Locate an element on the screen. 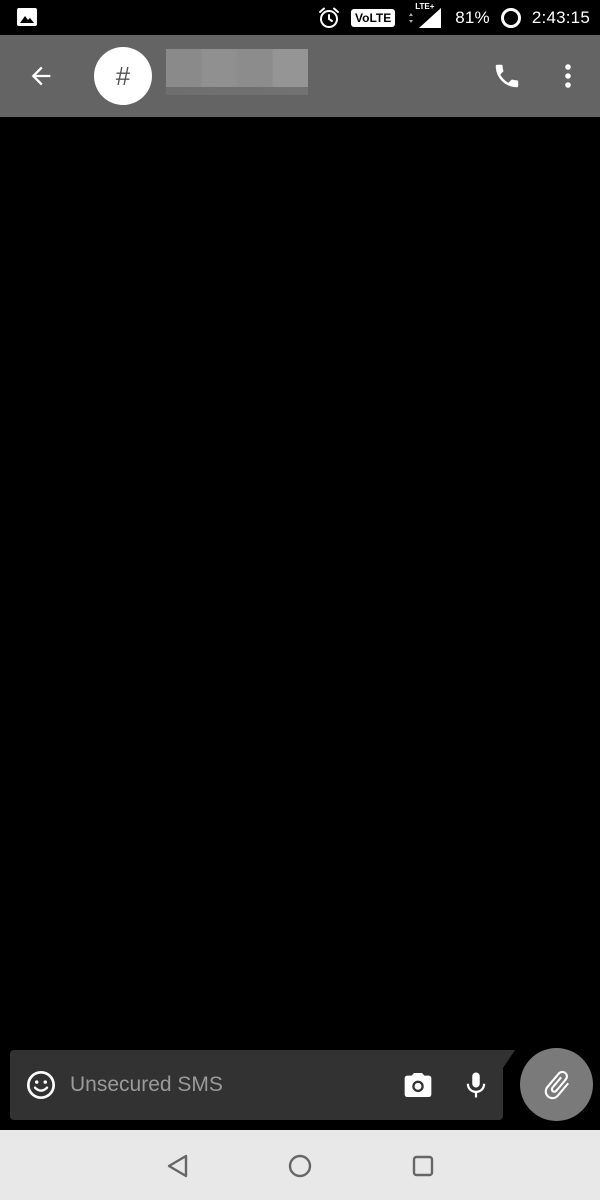 The width and height of the screenshot is (600, 1200). paperclip-icon is located at coordinates (556, 1084).